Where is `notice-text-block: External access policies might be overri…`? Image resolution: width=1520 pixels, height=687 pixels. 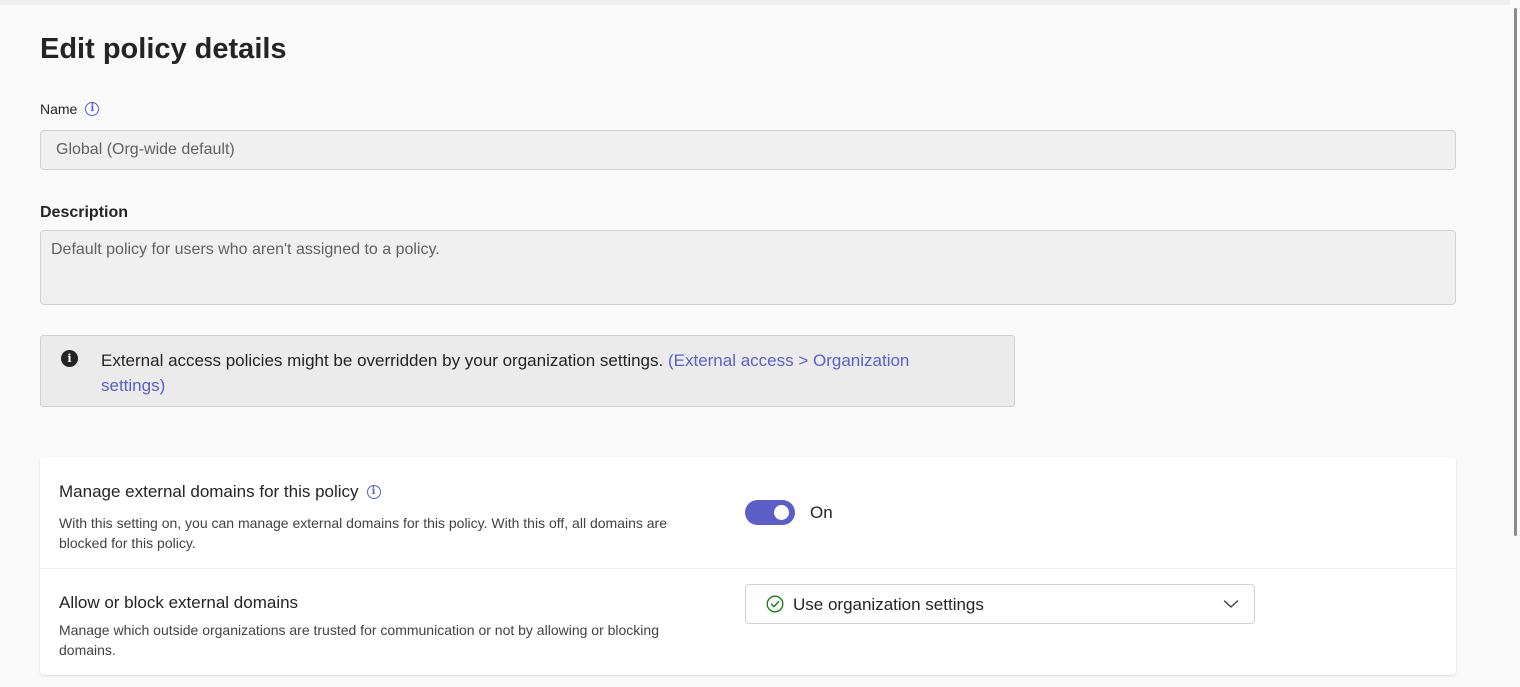 notice-text-block: External access policies might be overri… is located at coordinates (531, 373).